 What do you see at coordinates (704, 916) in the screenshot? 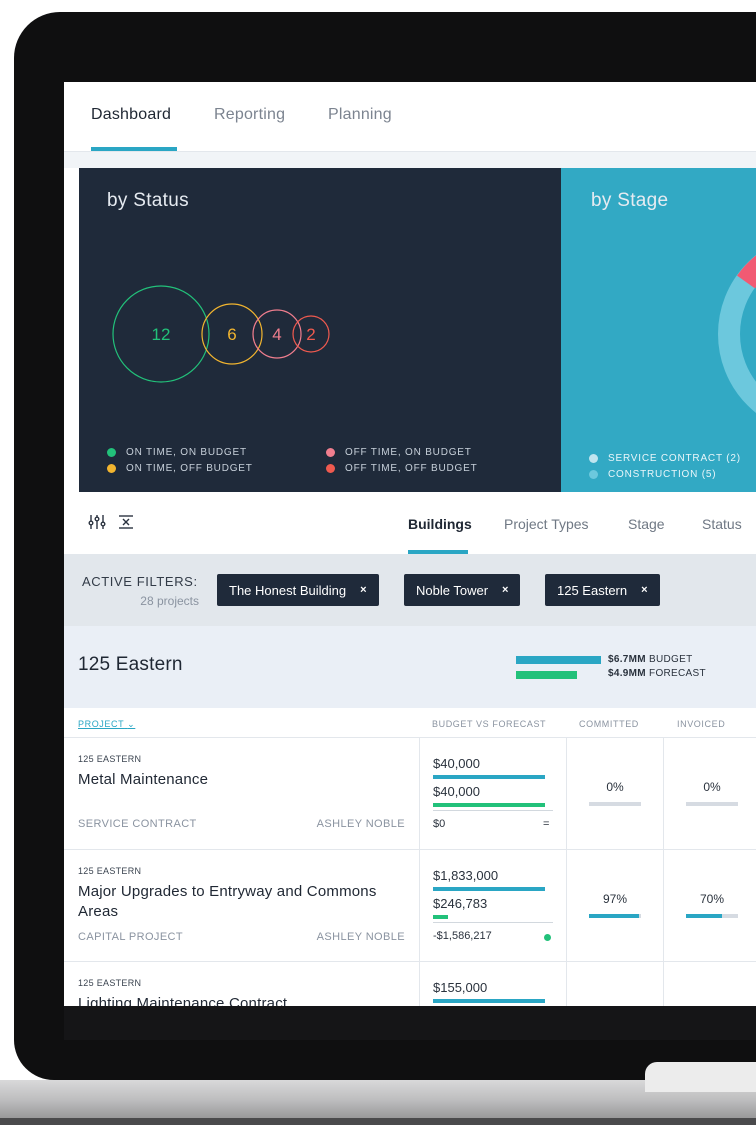
I see `invoiced-progress-fill` at bounding box center [704, 916].